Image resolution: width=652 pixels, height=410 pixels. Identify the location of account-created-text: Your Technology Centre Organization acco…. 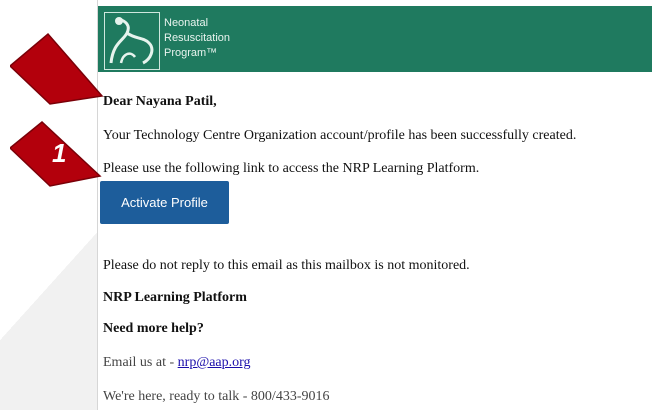
(340, 135).